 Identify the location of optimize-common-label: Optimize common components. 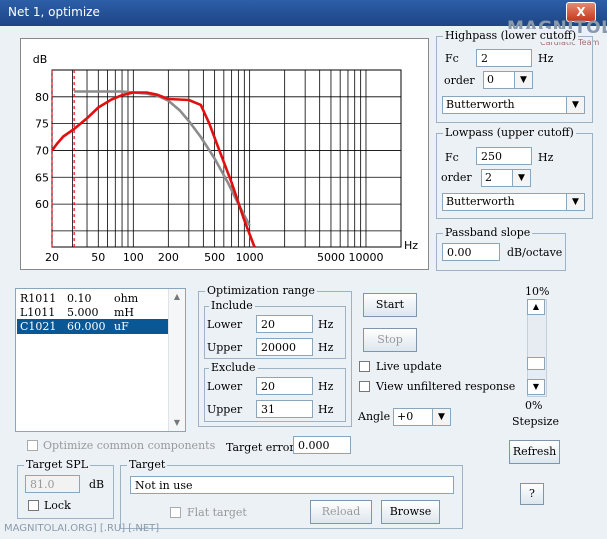
(129, 445).